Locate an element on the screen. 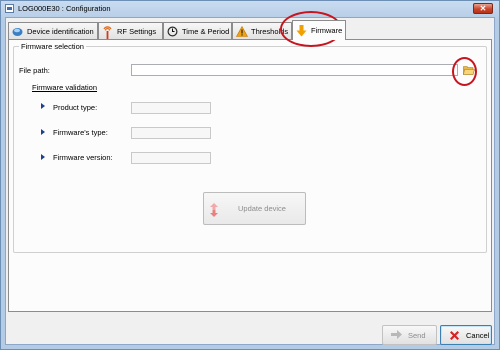 The height and width of the screenshot is (350, 500). update-device-button: Update device is located at coordinates (254, 208).